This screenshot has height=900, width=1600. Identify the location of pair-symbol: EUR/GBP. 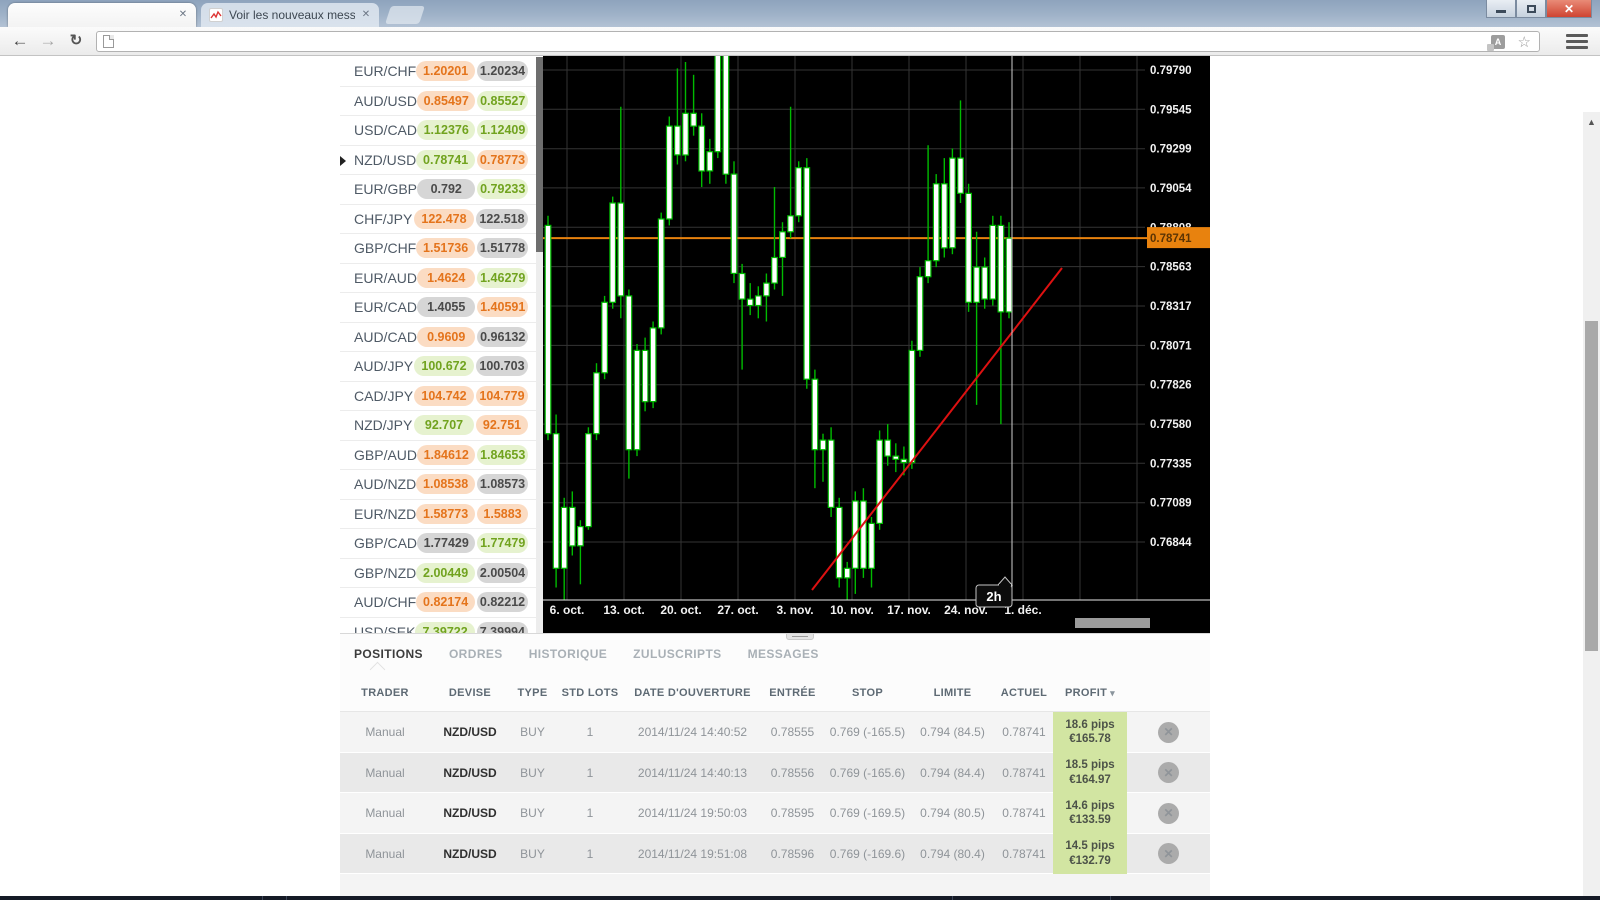
(386, 189).